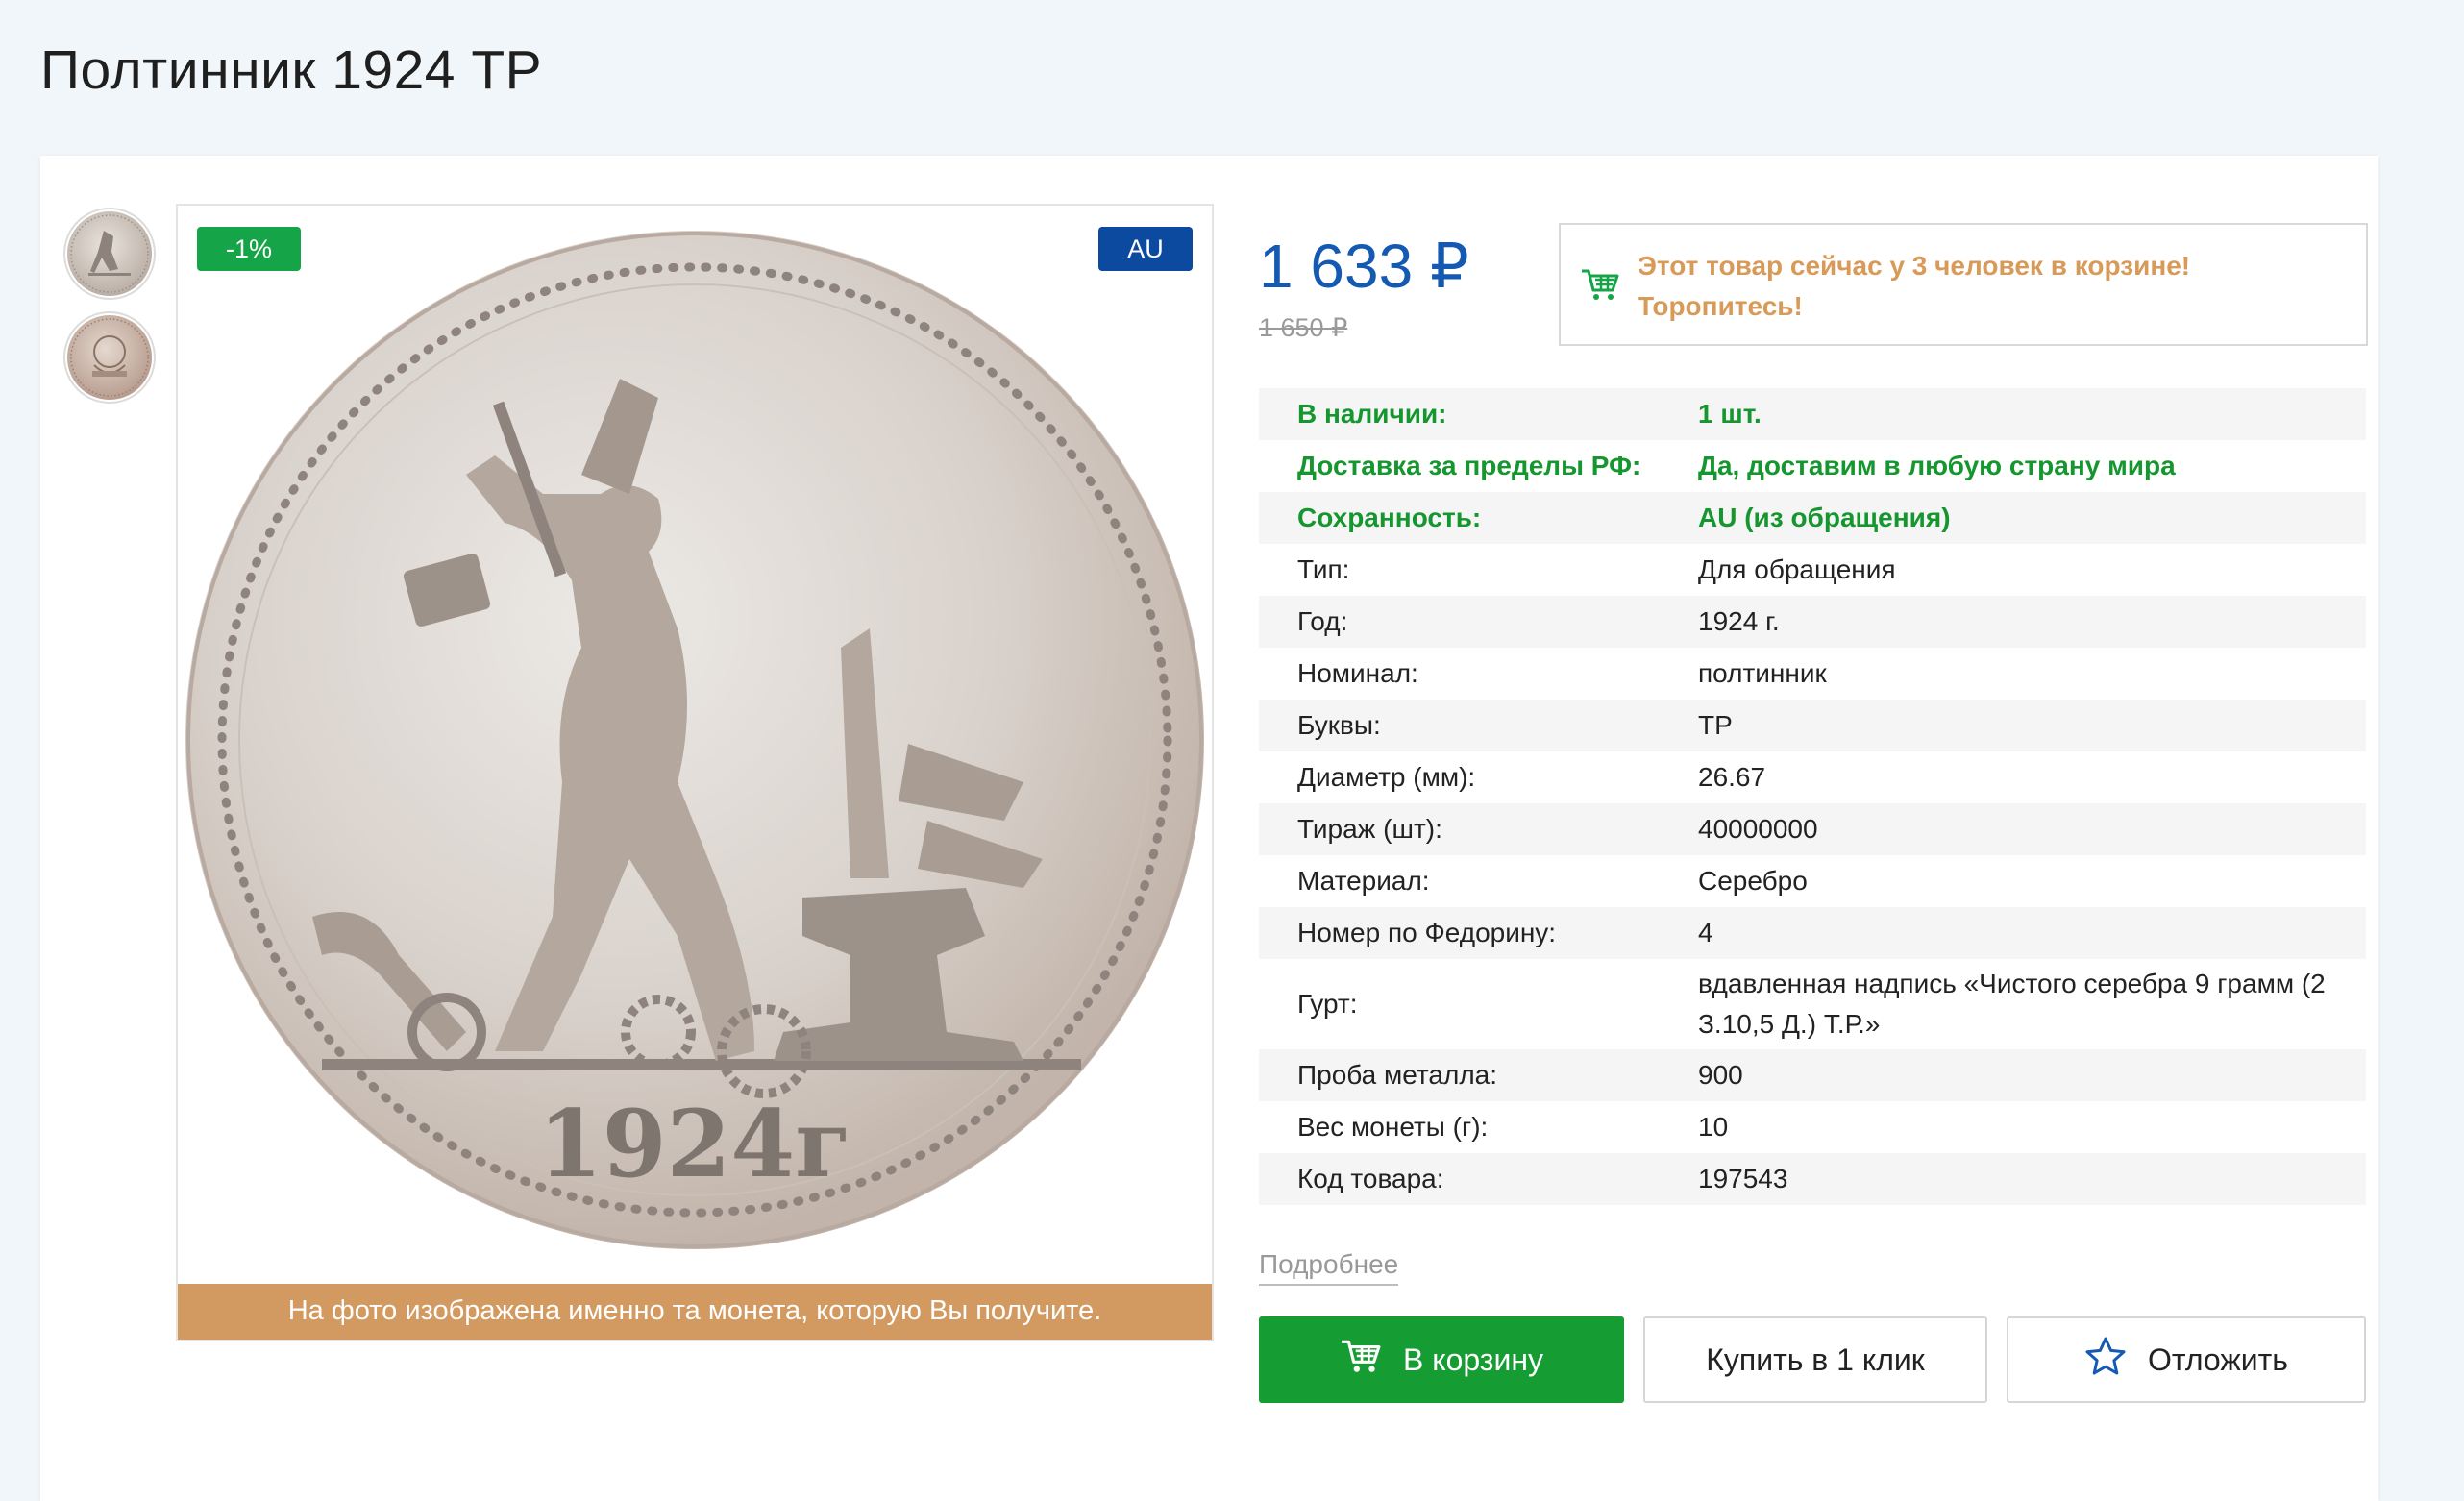  What do you see at coordinates (1812, 777) in the screenshot?
I see `spec-row: Диаметр (мм): 26.67` at bounding box center [1812, 777].